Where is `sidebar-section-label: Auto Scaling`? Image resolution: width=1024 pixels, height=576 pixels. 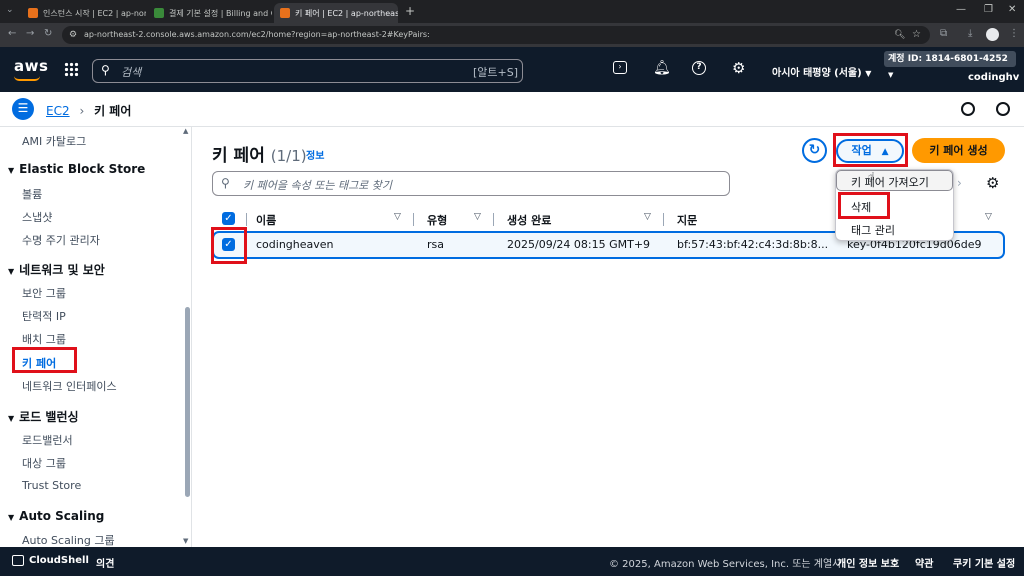
sidebar-section-label: Auto Scaling is located at coordinates (62, 516).